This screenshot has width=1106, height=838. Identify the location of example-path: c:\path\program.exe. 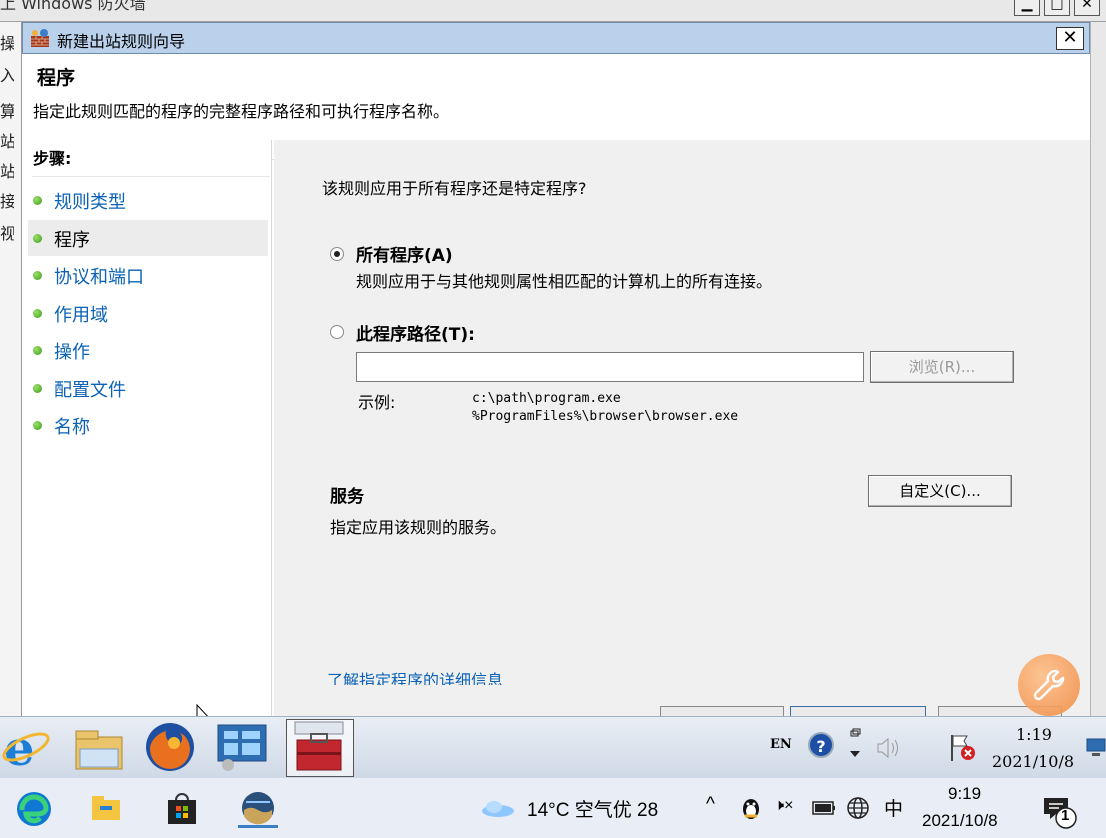
(546, 398).